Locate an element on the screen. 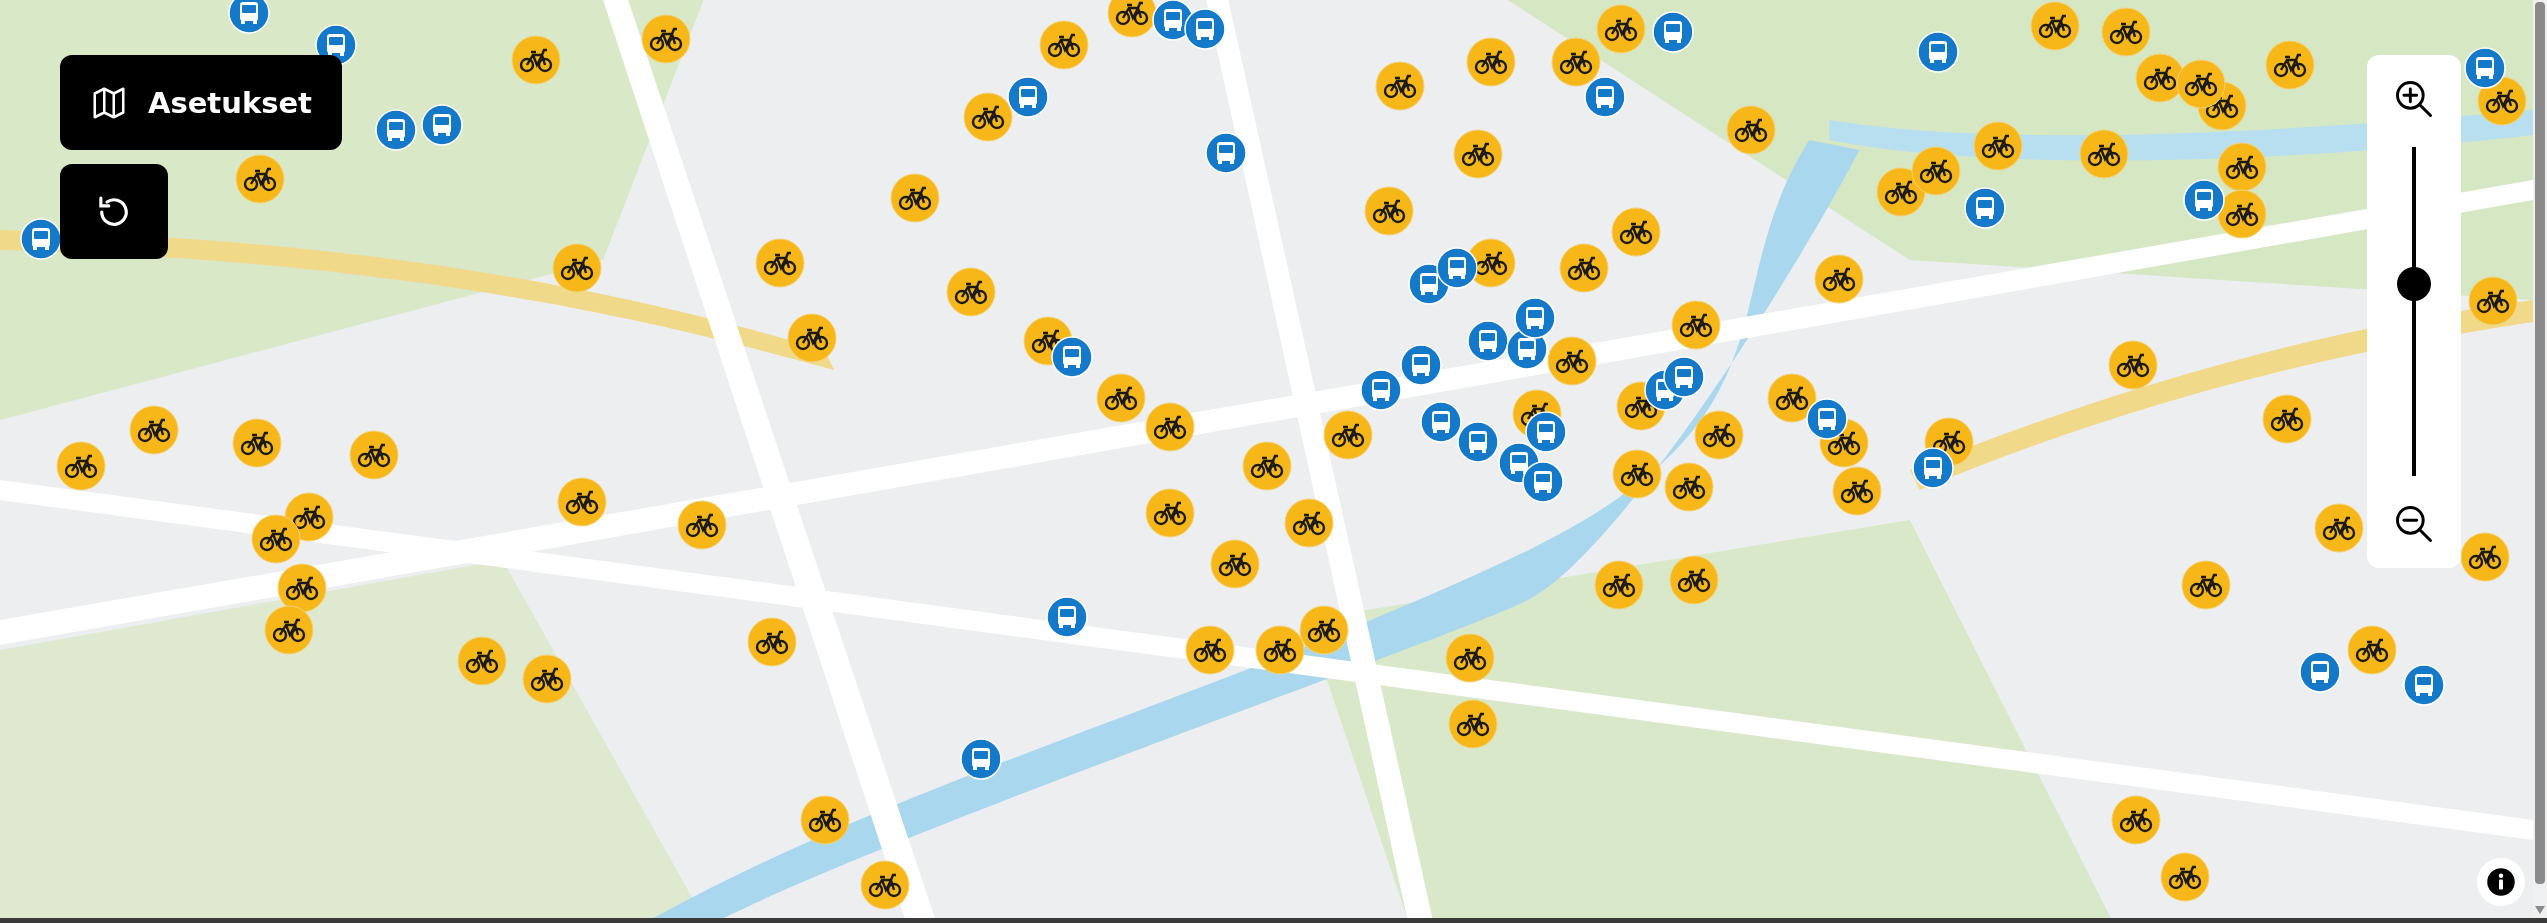 The image size is (2547, 923). scroll-down-icon is located at coordinates (2540, 910).